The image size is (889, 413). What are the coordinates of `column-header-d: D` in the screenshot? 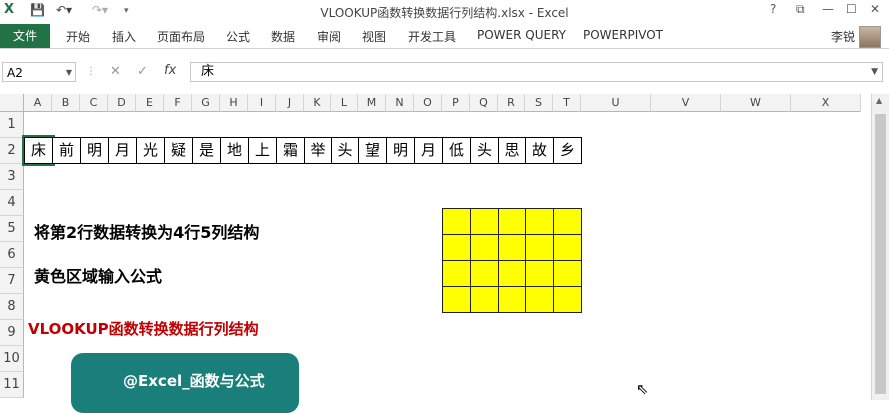 It's located at (122, 103).